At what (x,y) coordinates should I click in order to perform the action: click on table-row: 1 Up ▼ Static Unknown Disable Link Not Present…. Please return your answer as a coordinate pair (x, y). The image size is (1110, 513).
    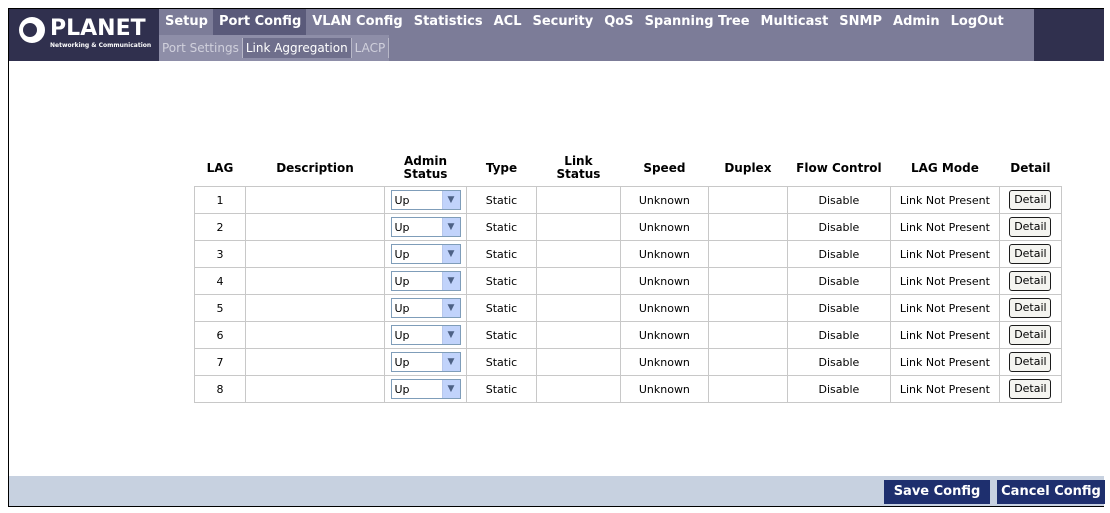
    Looking at the image, I should click on (628, 200).